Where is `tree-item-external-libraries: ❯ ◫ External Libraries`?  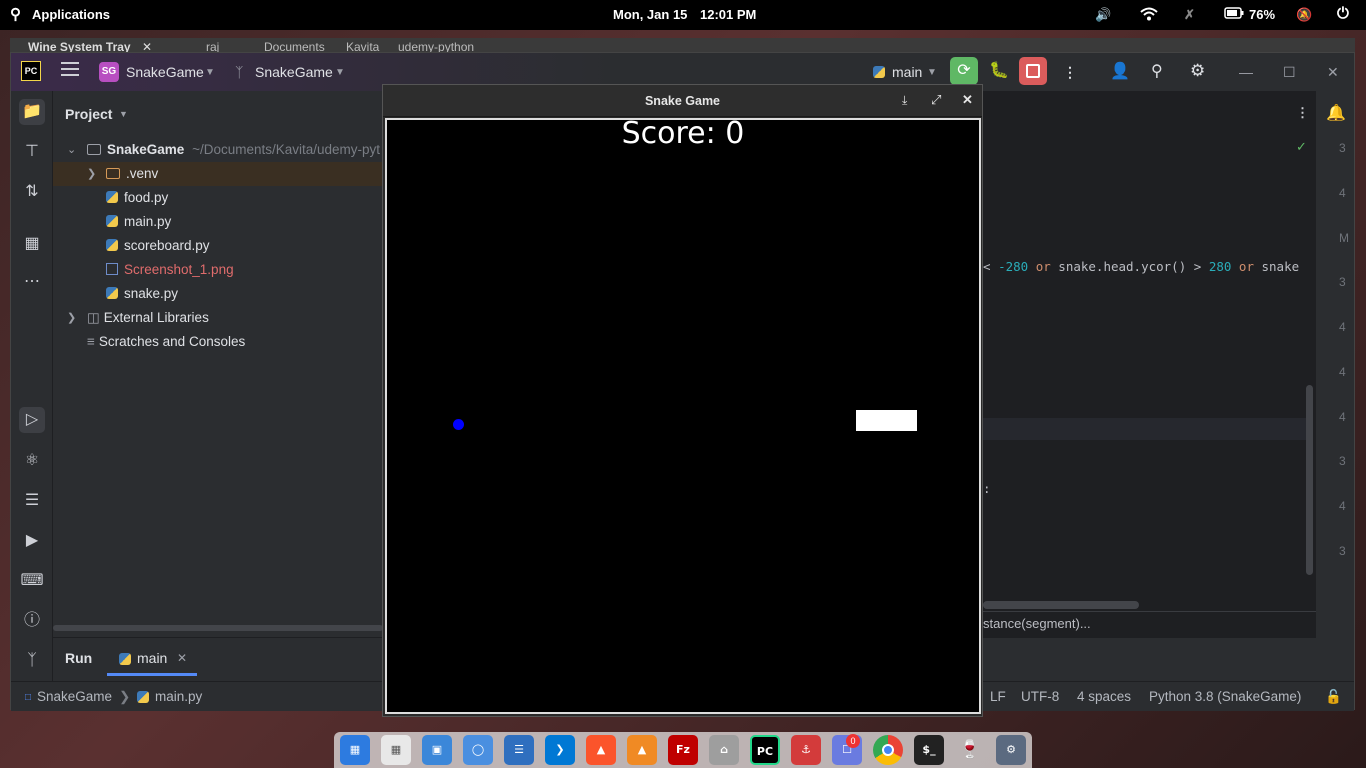 tree-item-external-libraries: ❯ ◫ External Libraries is located at coordinates (218, 318).